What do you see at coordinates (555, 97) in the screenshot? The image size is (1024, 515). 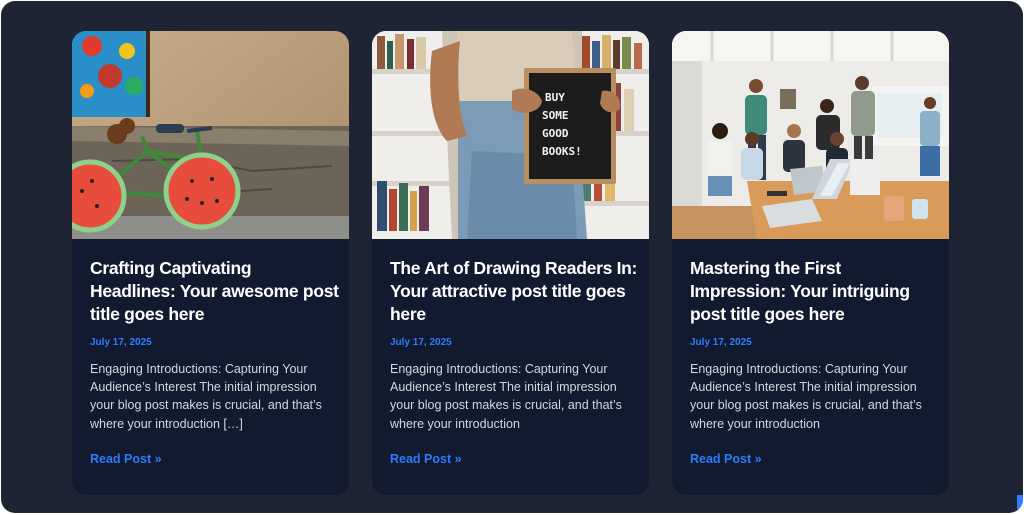 I see `svg-text: BUY` at bounding box center [555, 97].